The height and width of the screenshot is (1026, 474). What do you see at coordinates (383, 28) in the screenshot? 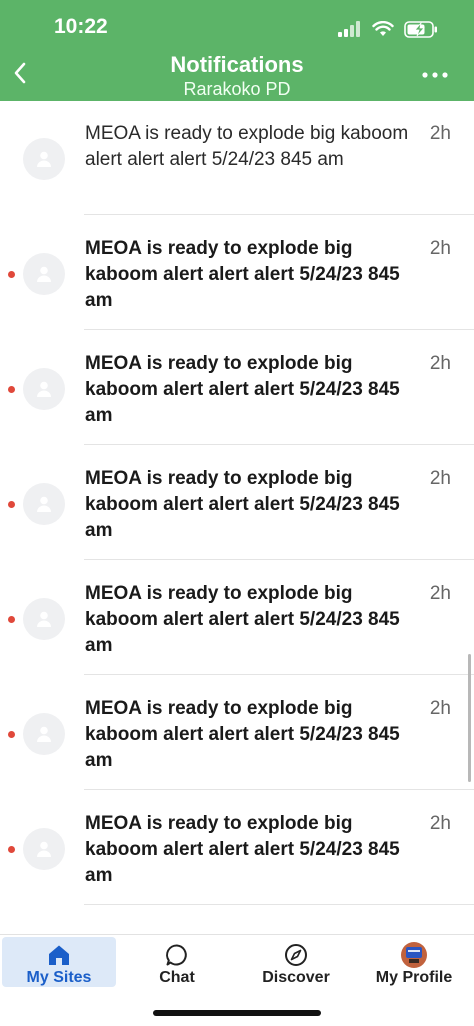
I see `wifi-icon` at bounding box center [383, 28].